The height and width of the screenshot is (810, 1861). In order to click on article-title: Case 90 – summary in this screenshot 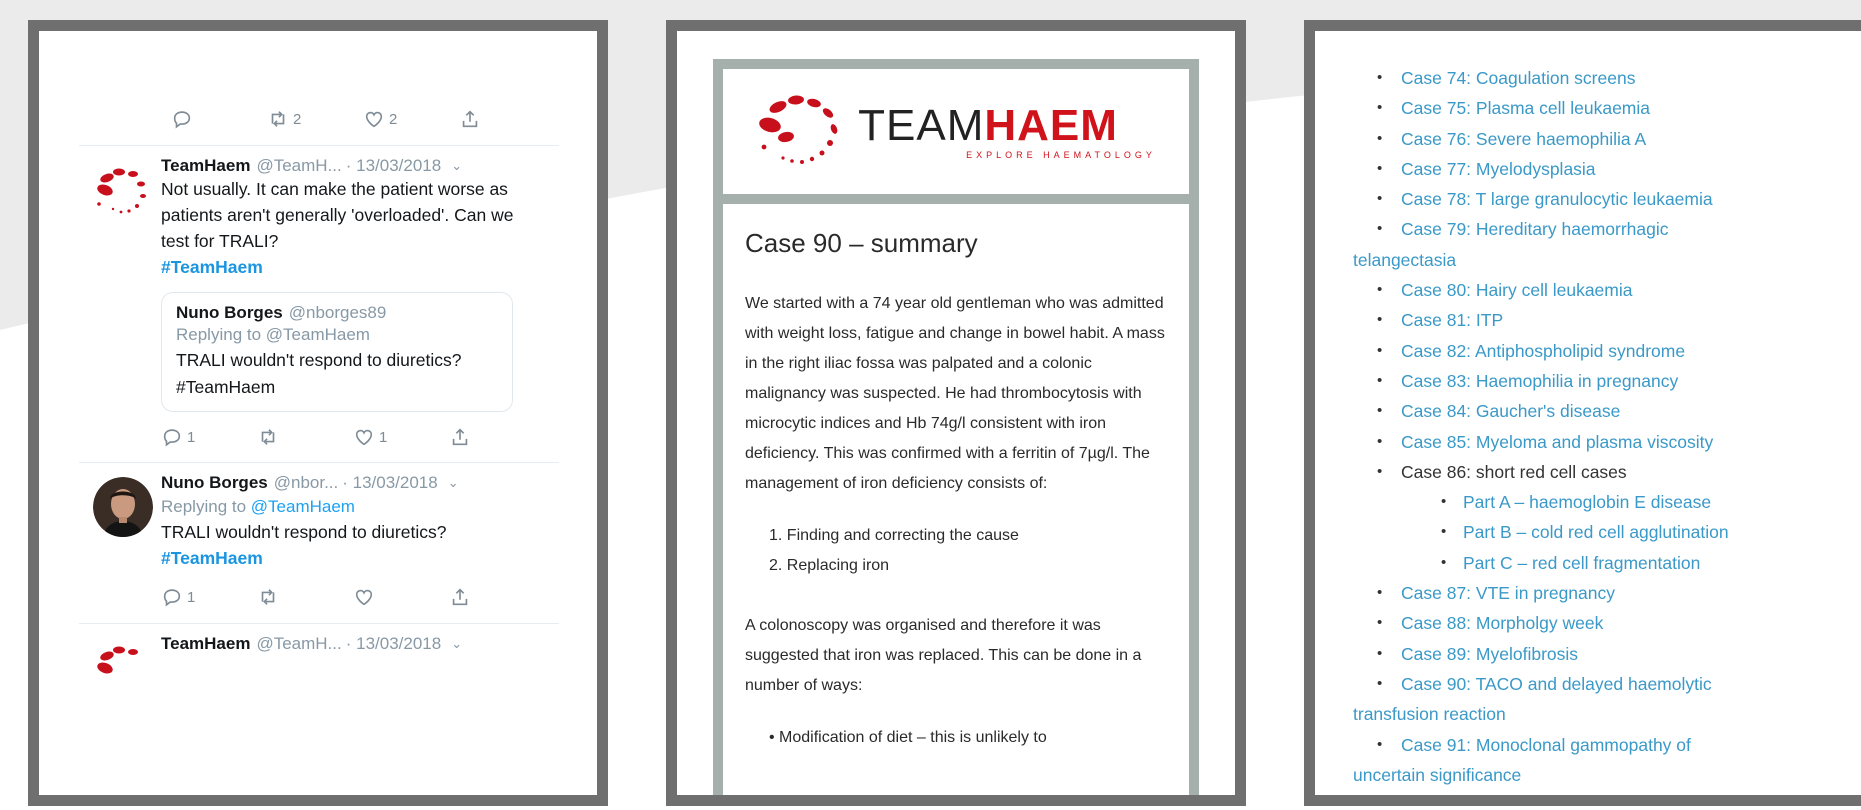, I will do `click(861, 243)`.